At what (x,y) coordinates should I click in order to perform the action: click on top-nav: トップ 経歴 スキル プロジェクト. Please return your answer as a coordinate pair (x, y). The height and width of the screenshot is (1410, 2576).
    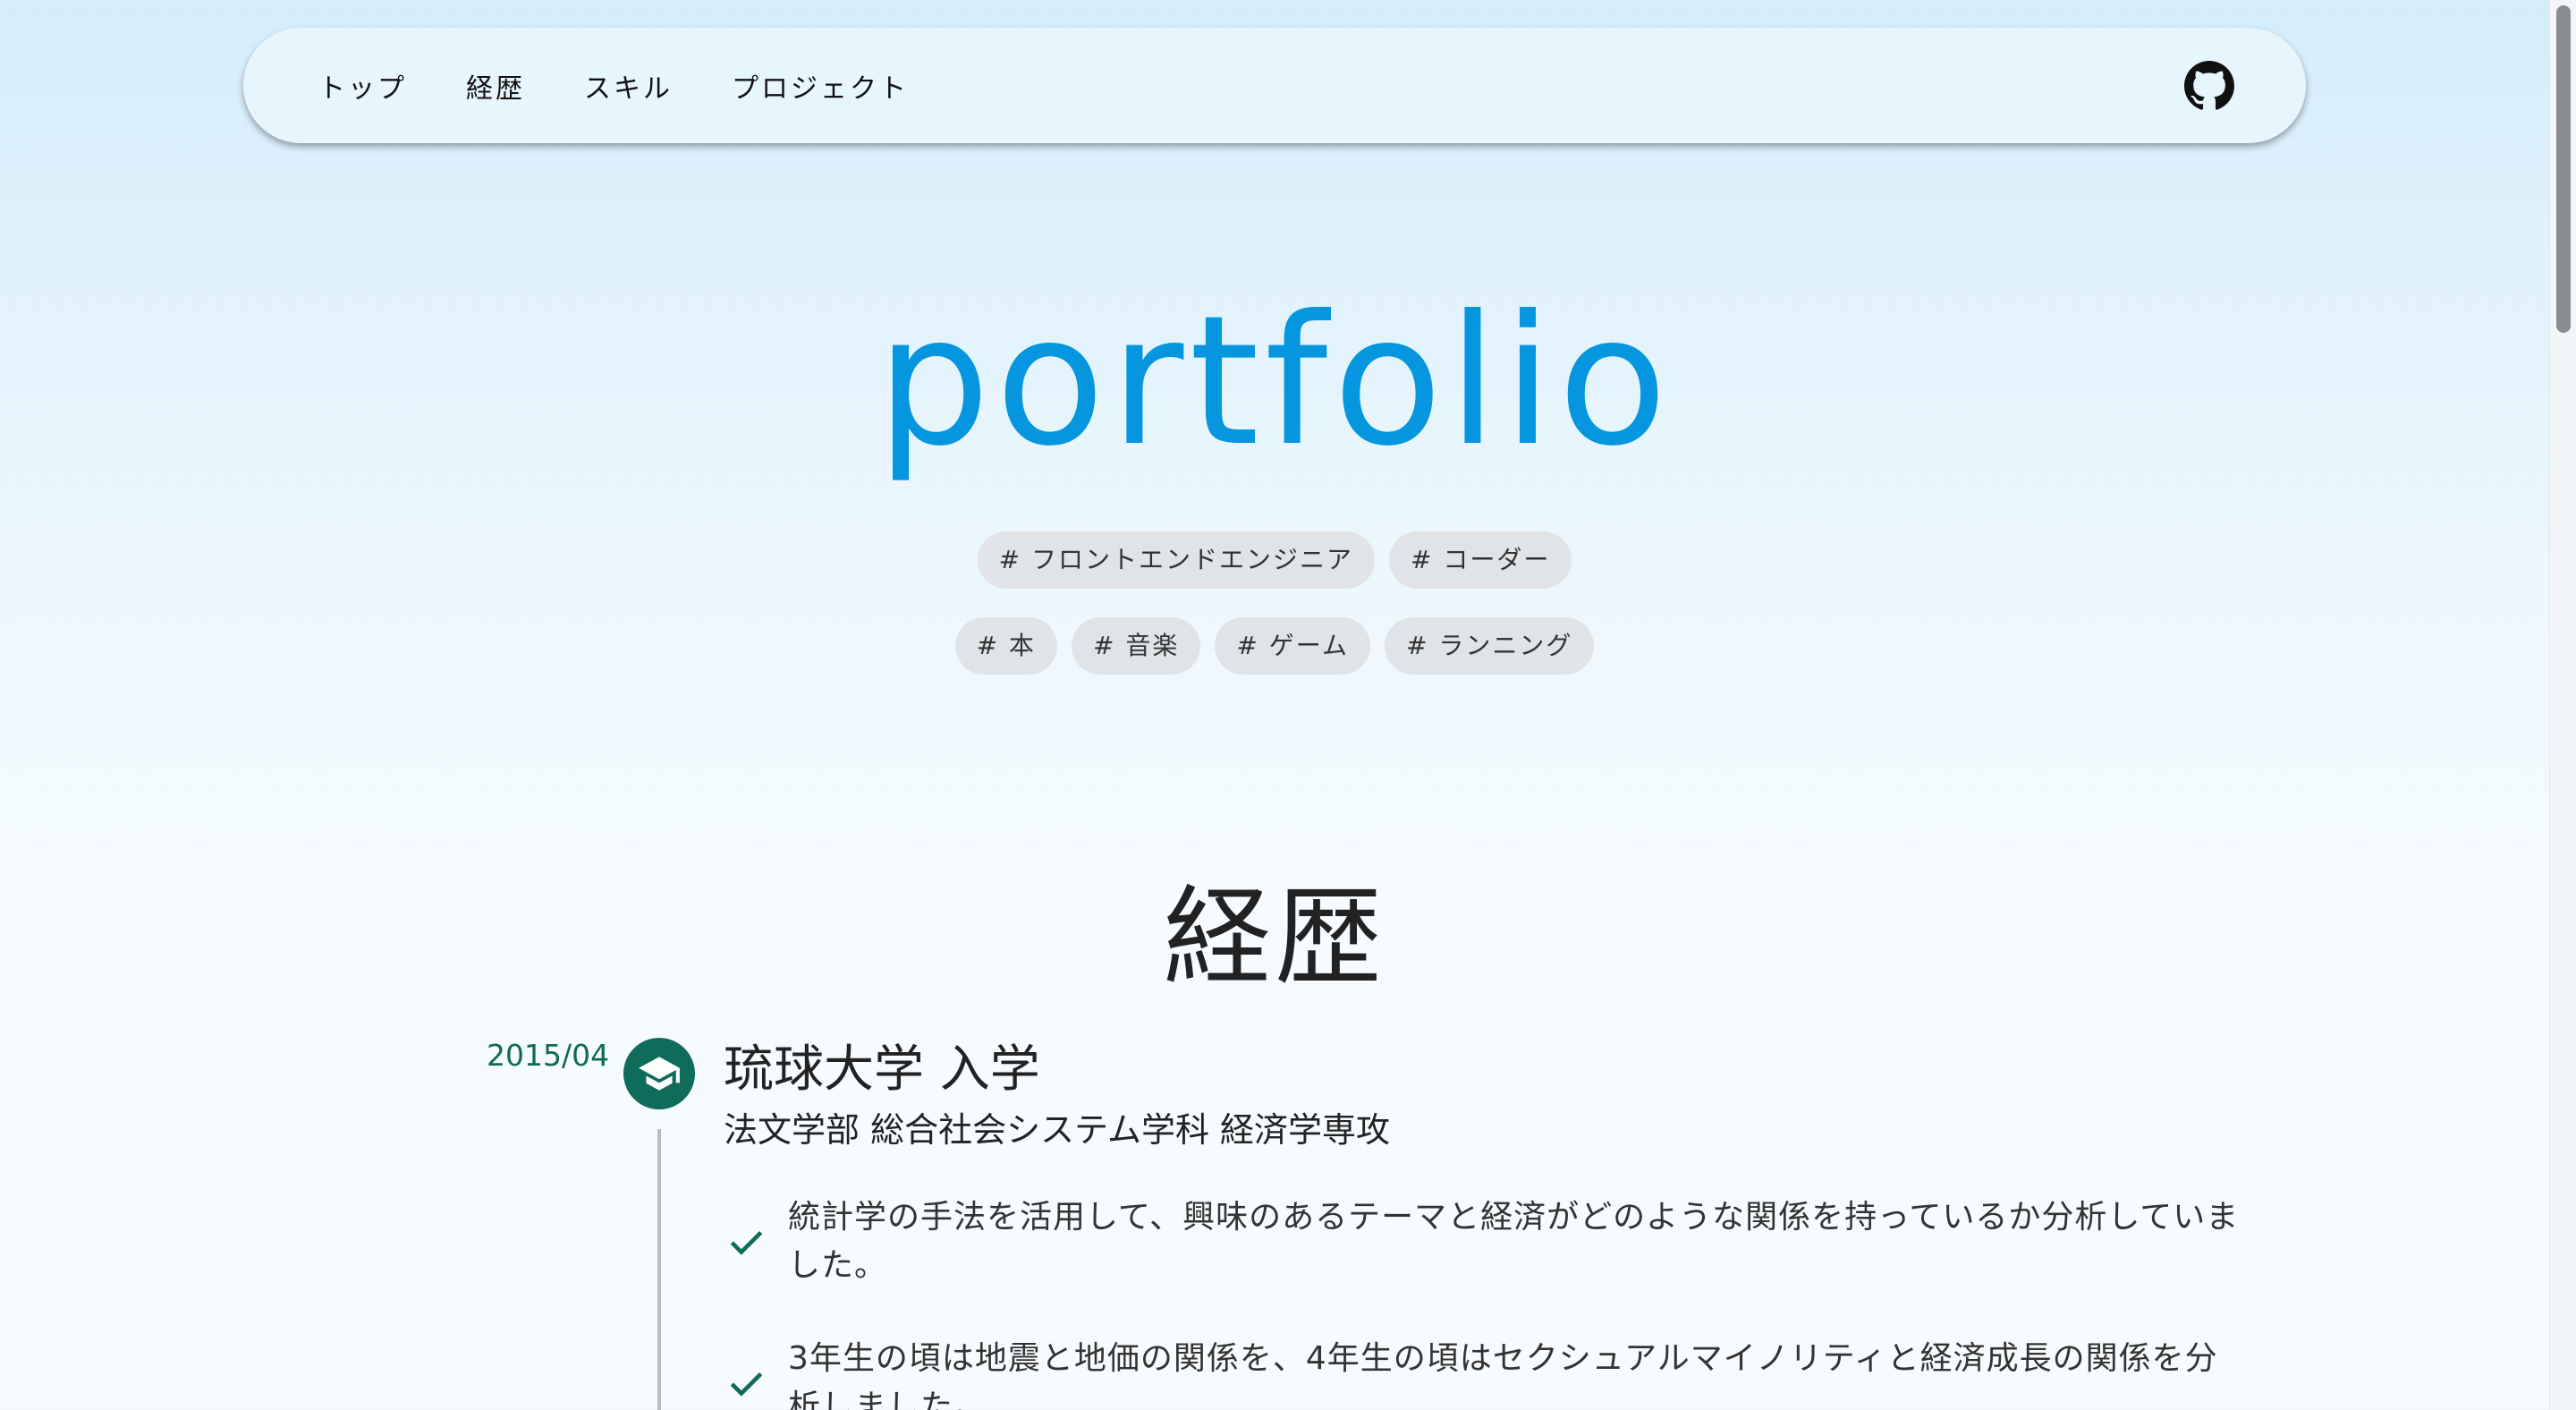
    Looking at the image, I should click on (1274, 85).